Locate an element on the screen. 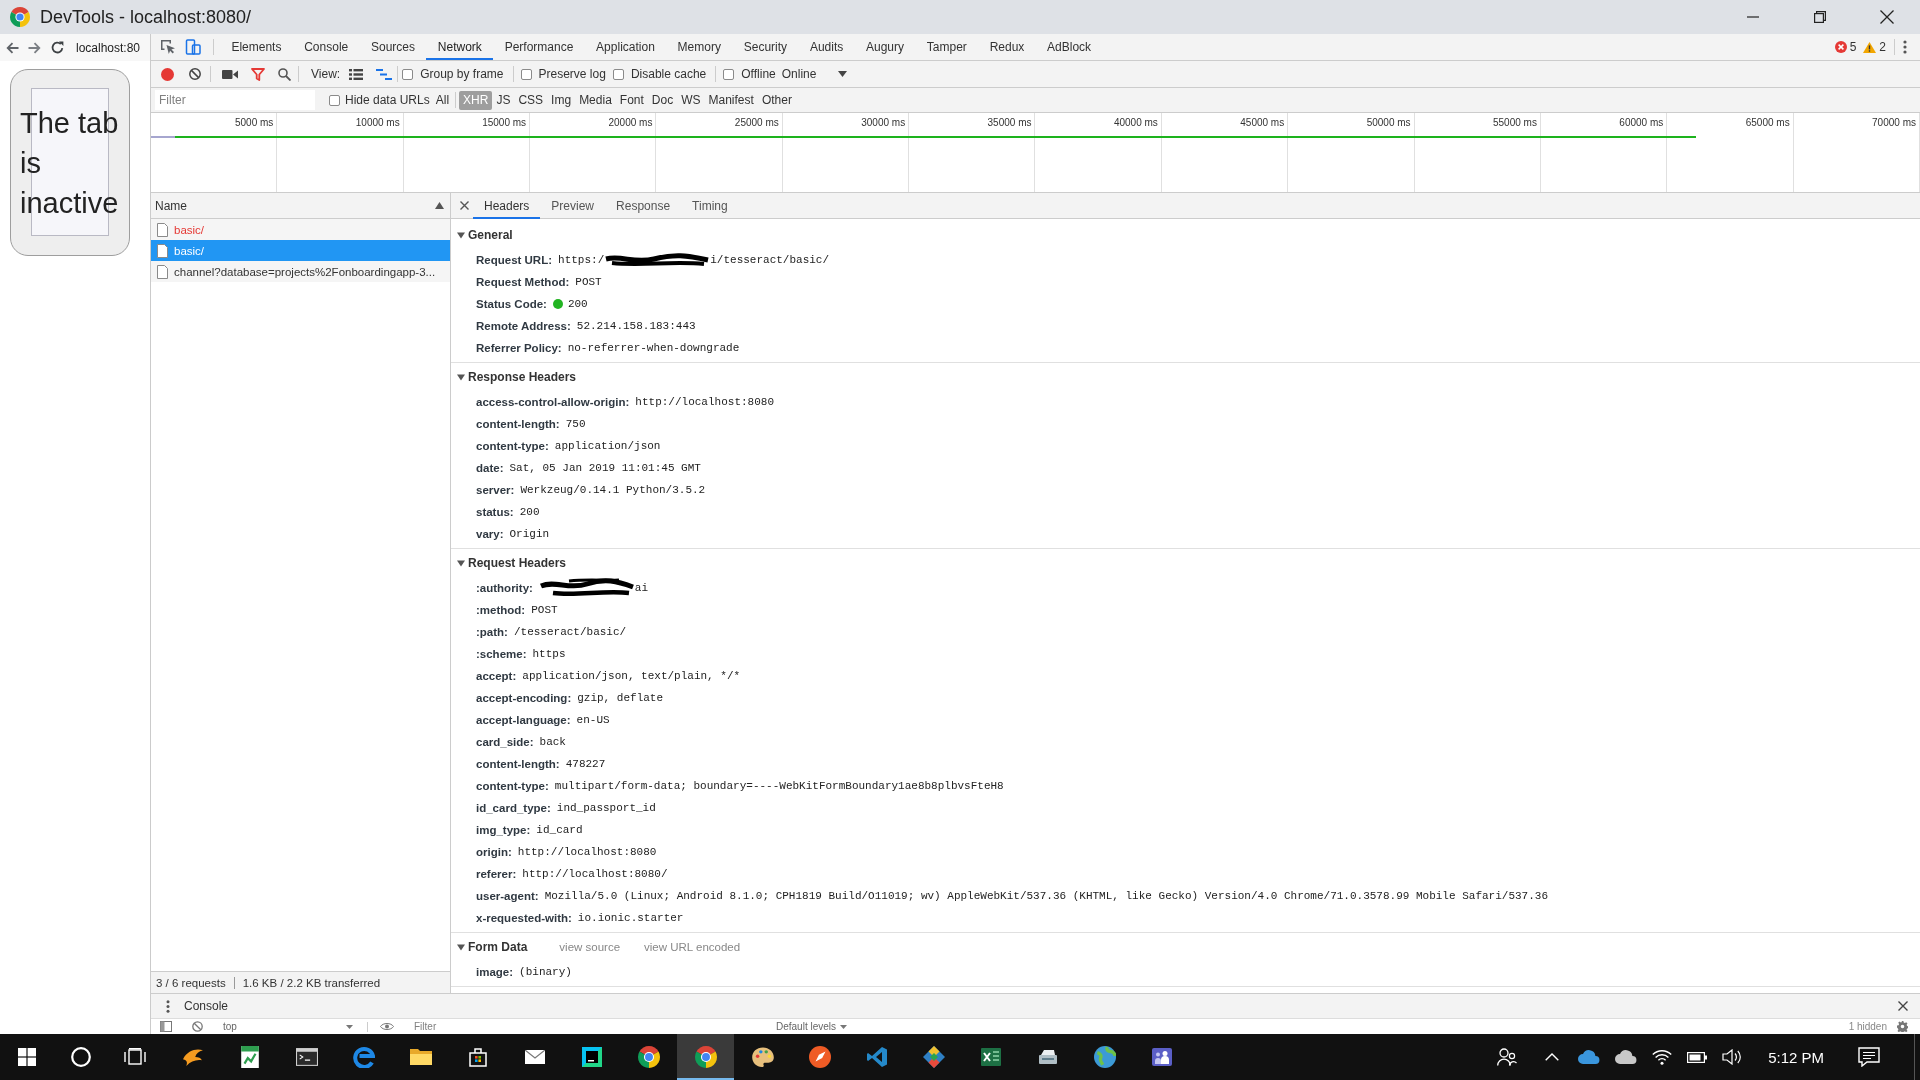  panel-tab: Elements is located at coordinates (256, 47).